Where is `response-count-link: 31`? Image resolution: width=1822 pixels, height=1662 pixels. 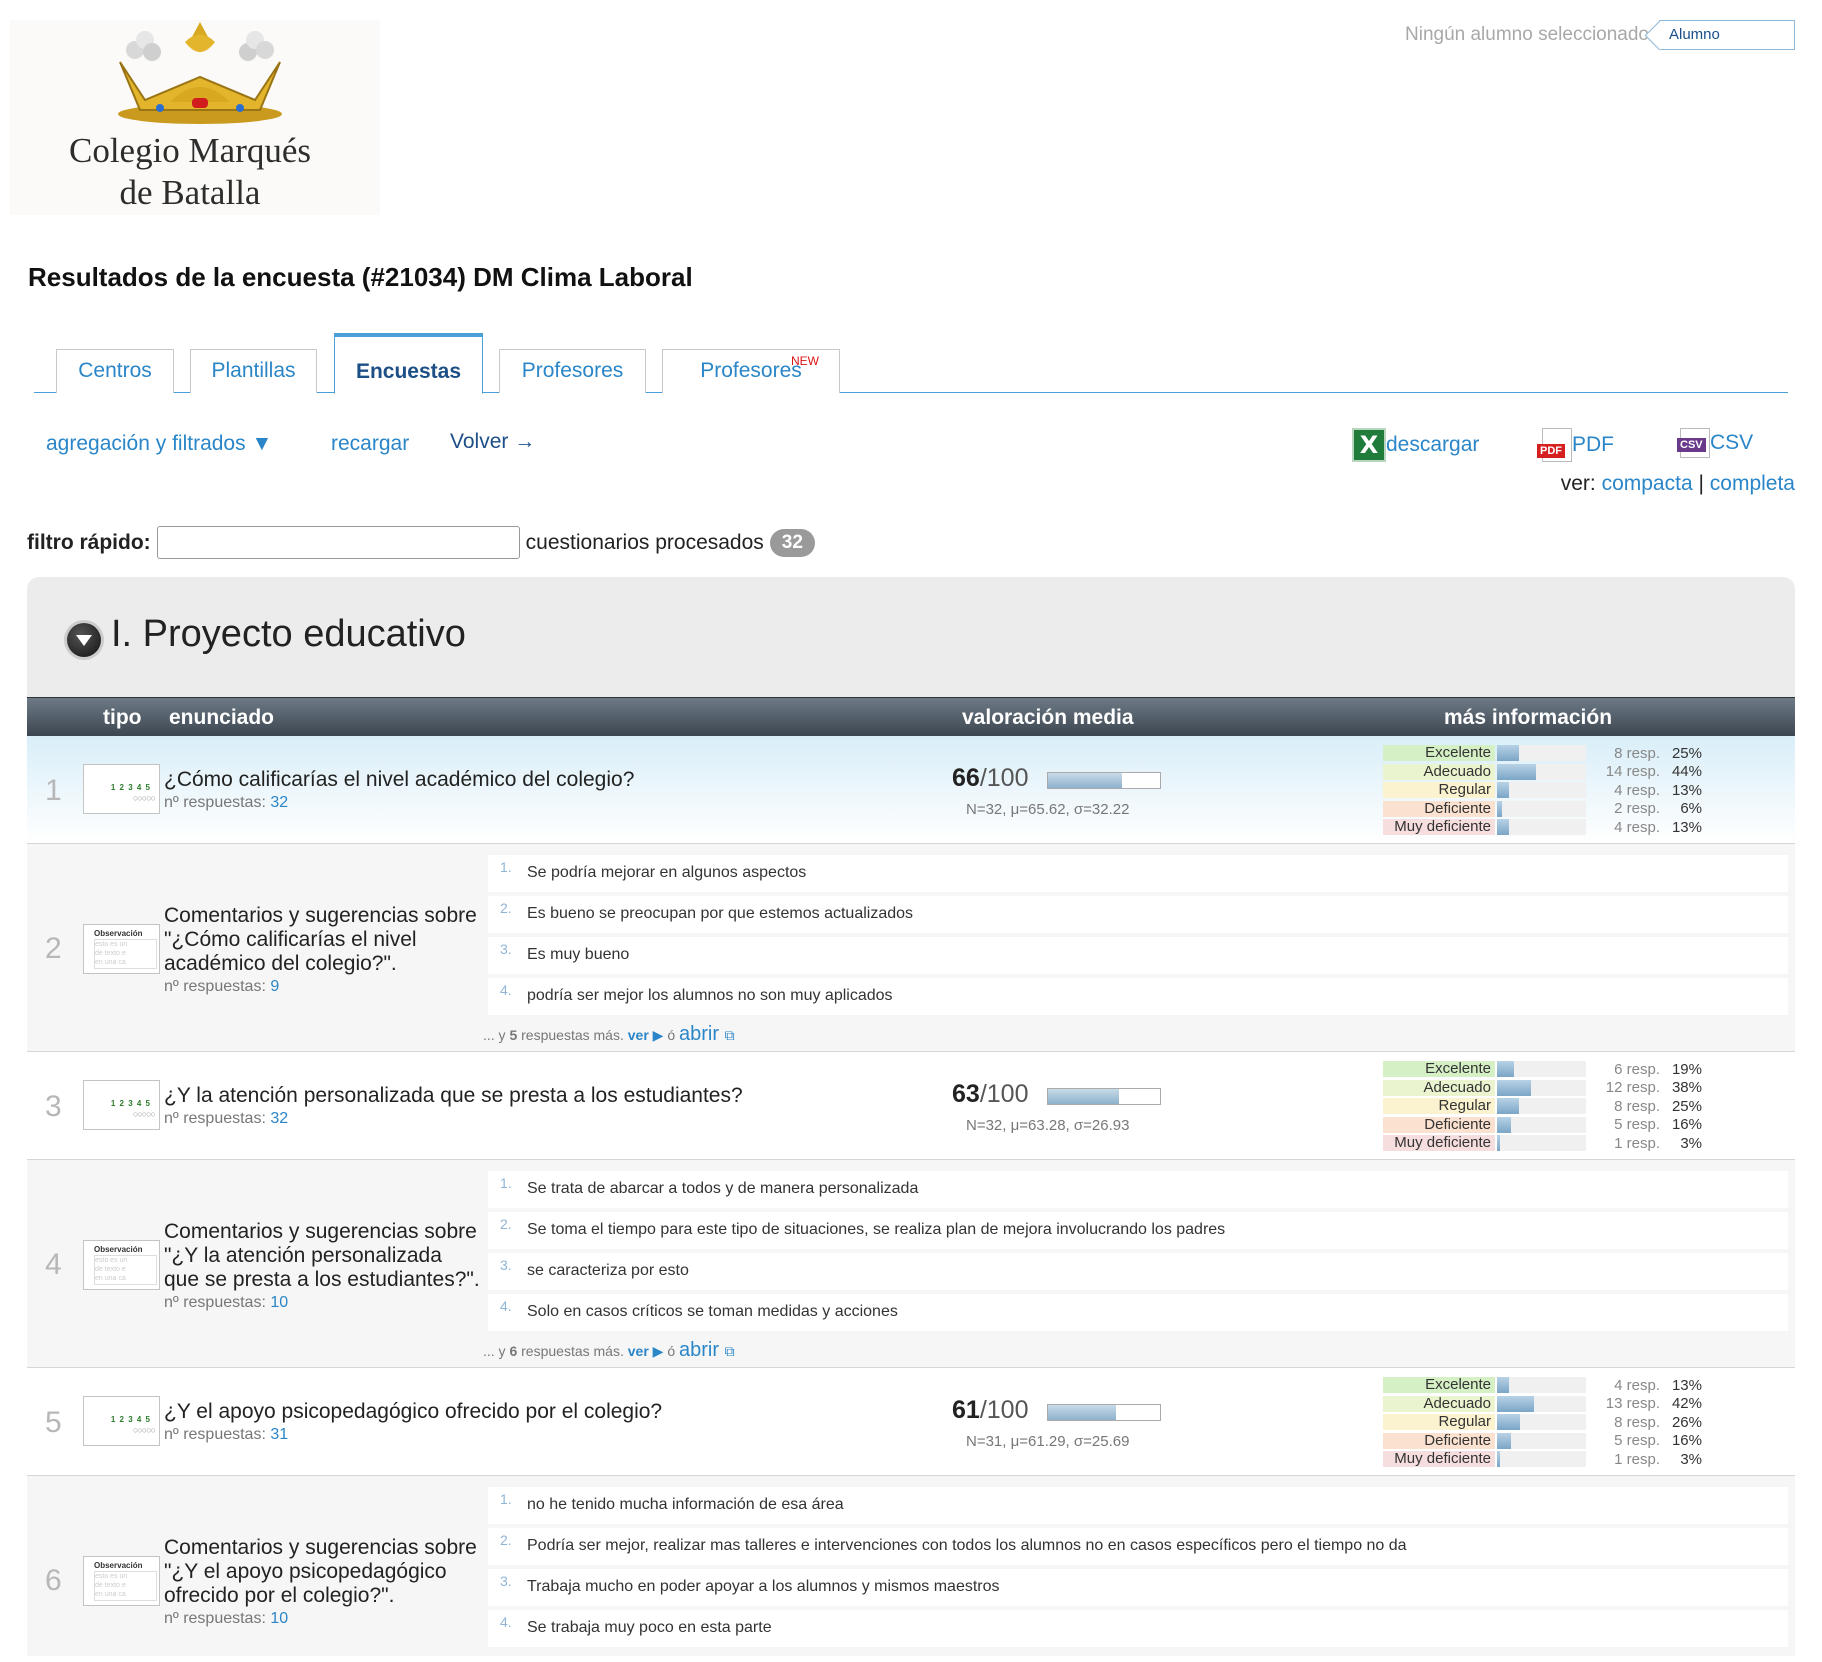
response-count-link: 31 is located at coordinates (279, 1434).